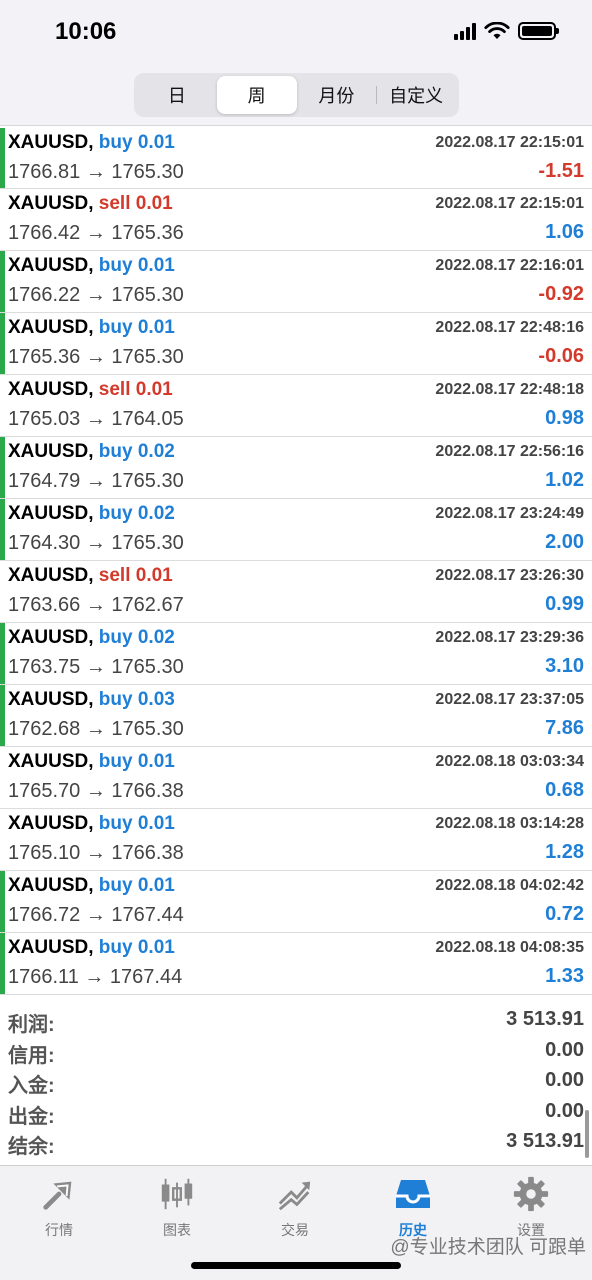  I want to click on home-indicator, so click(296, 1265).